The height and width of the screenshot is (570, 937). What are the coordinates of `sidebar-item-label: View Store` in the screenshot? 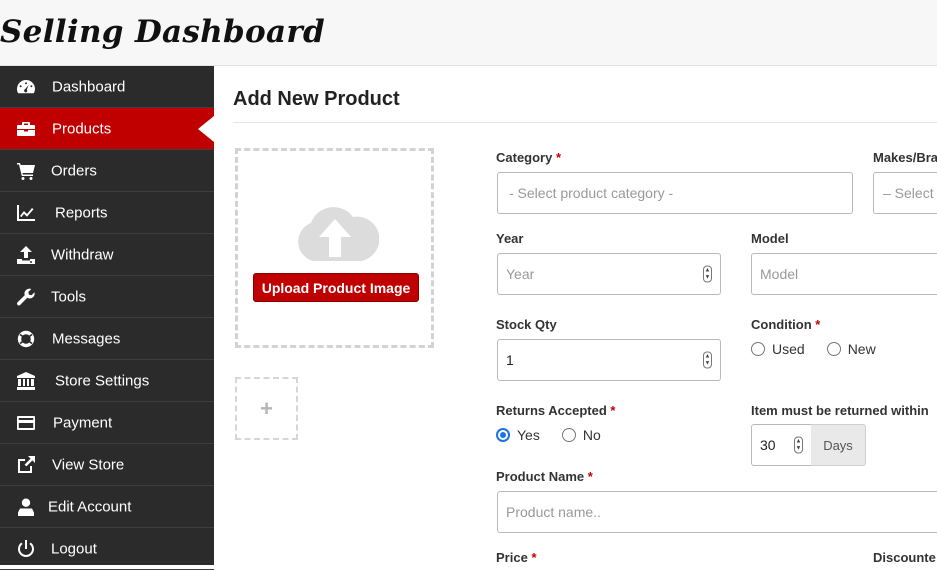 It's located at (88, 464).